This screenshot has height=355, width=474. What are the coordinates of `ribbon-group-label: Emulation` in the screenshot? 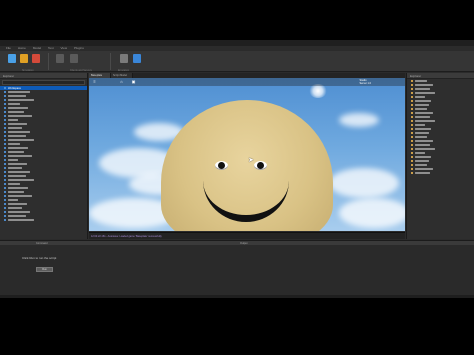 It's located at (124, 70).